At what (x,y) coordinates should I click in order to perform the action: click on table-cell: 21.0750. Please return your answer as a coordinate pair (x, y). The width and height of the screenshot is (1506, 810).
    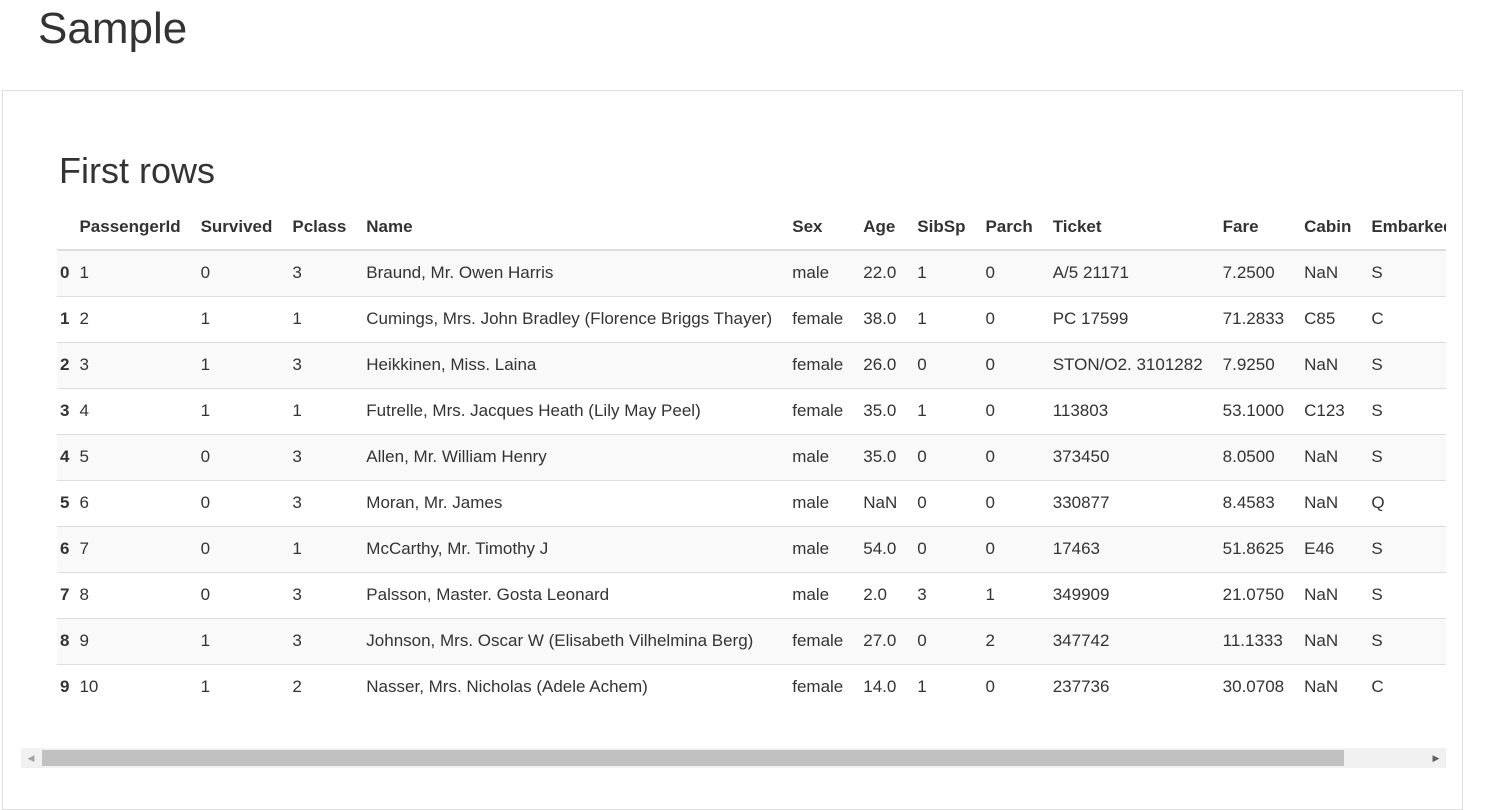
    Looking at the image, I should click on (1253, 594).